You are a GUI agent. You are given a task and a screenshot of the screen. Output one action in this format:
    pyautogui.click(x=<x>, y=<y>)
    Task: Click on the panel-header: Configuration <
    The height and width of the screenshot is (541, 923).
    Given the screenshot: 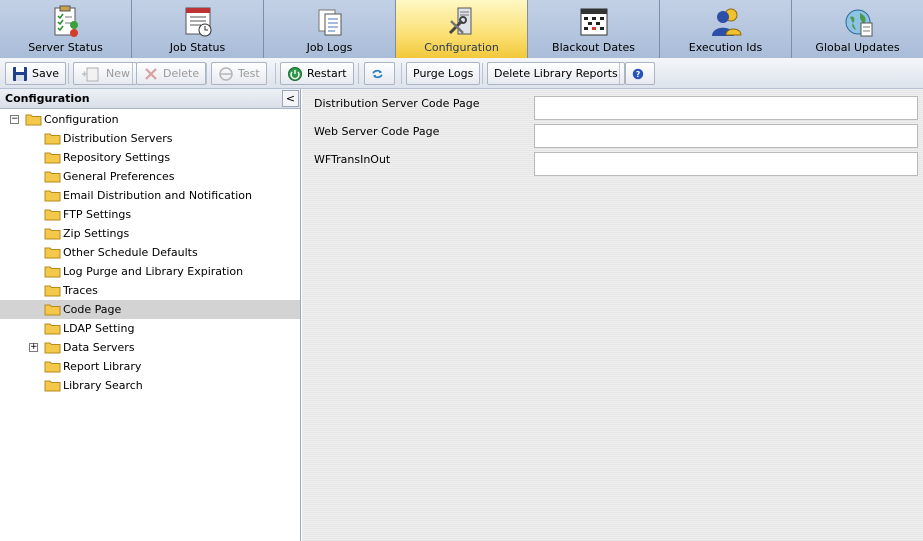 What is the action you would take?
    pyautogui.click(x=150, y=99)
    